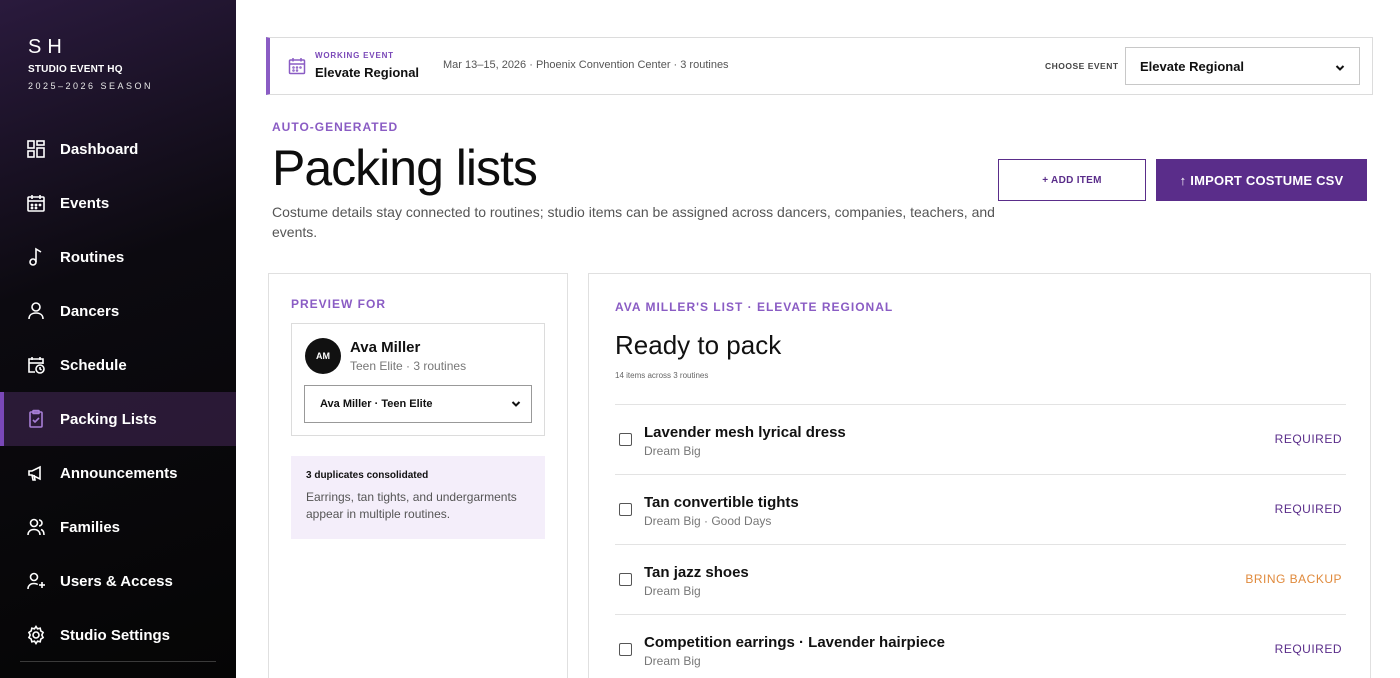 Image resolution: width=1400 pixels, height=678 pixels. What do you see at coordinates (1267, 180) in the screenshot?
I see `import-button-label: IMPORT COSTUME CSV` at bounding box center [1267, 180].